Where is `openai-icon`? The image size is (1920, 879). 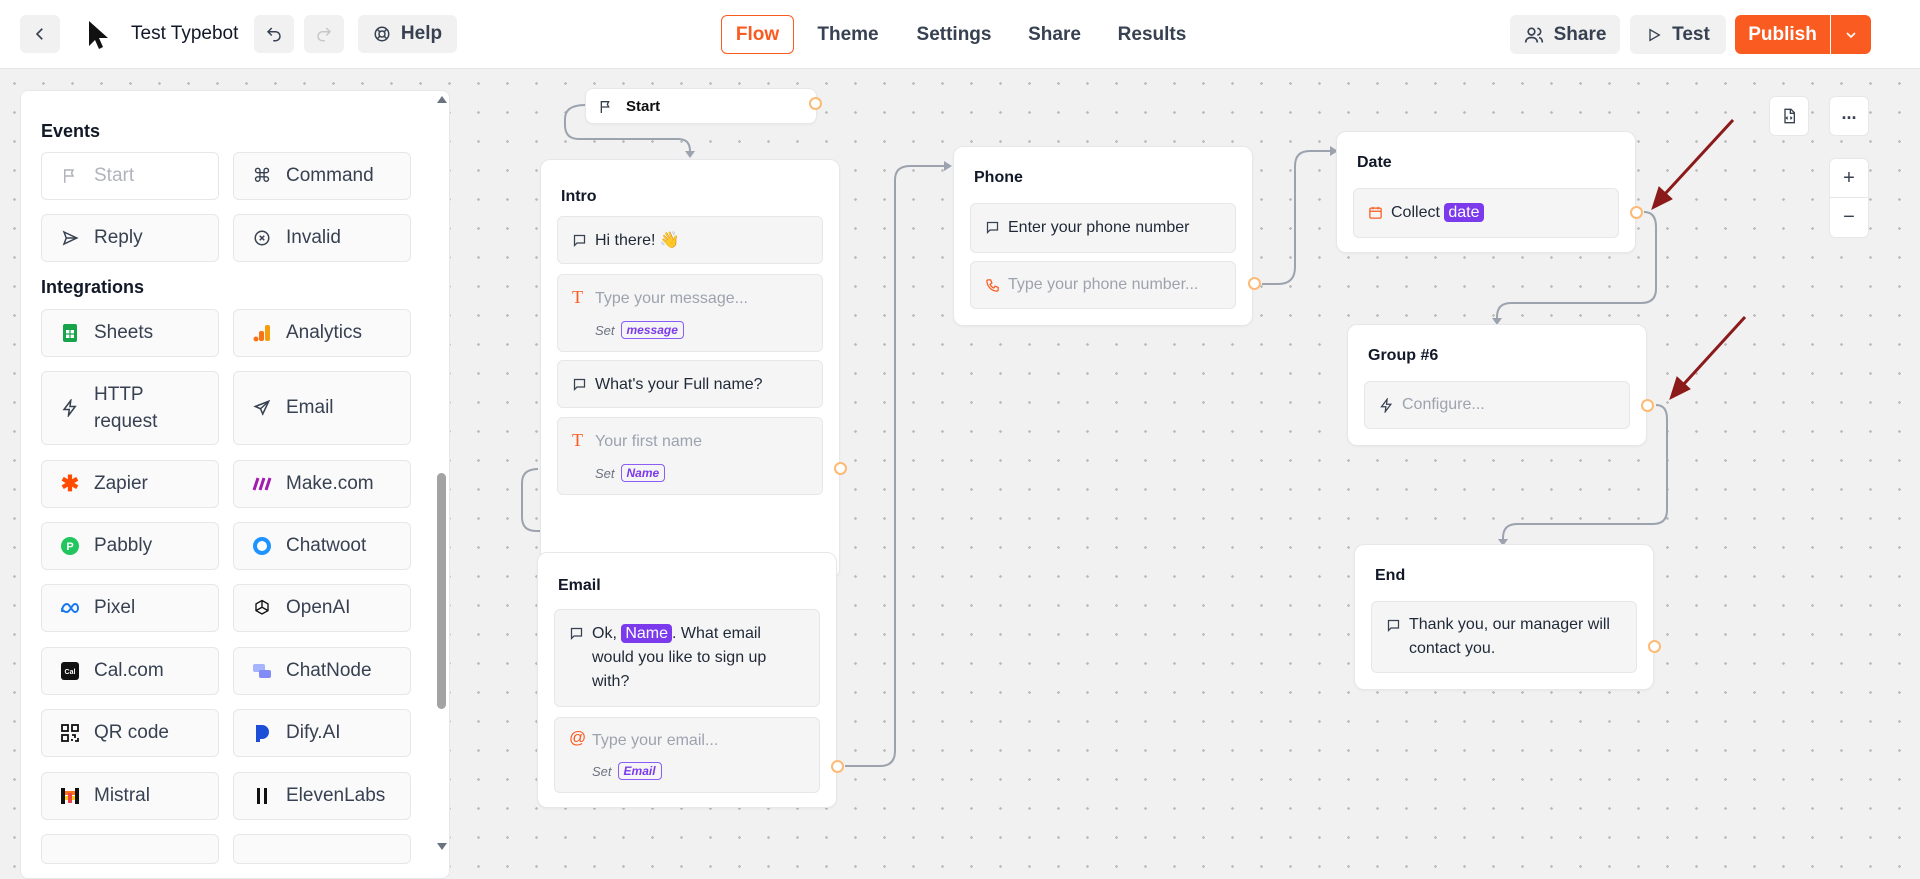
openai-icon is located at coordinates (262, 608).